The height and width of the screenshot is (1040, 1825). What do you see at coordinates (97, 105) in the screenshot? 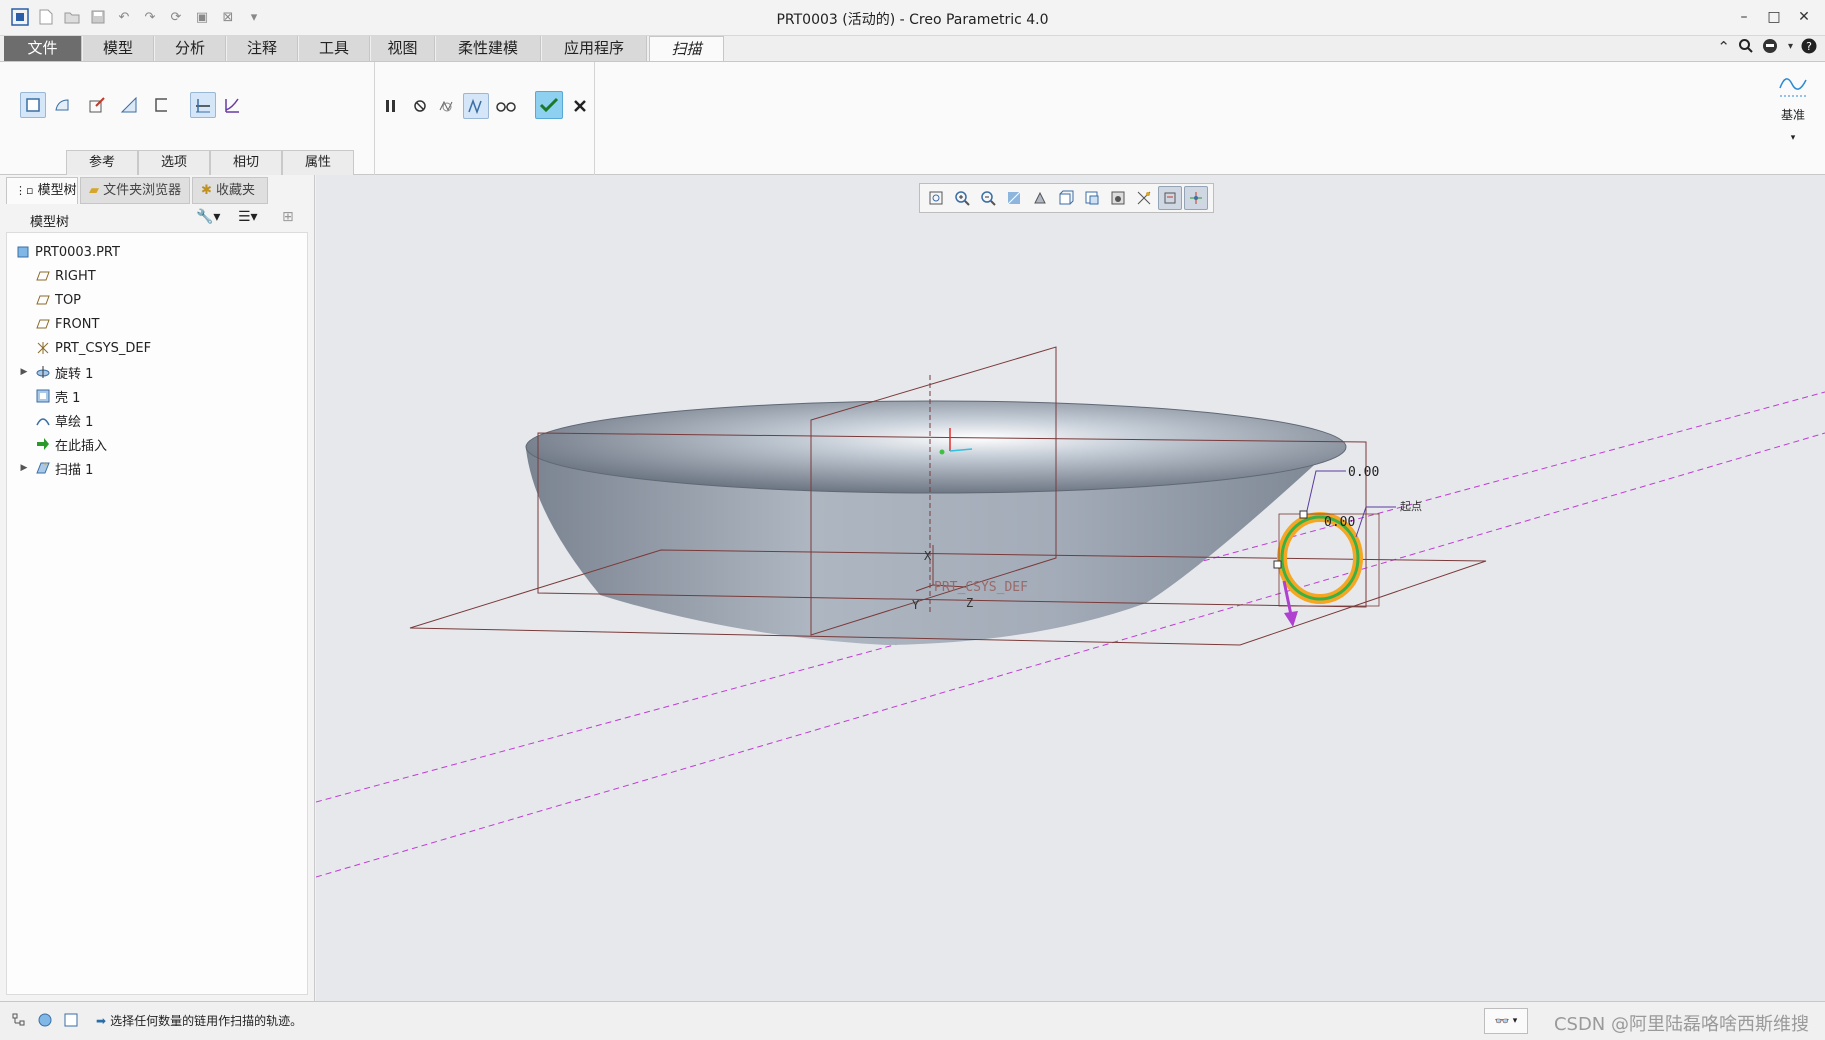
I see `edit-section-button` at bounding box center [97, 105].